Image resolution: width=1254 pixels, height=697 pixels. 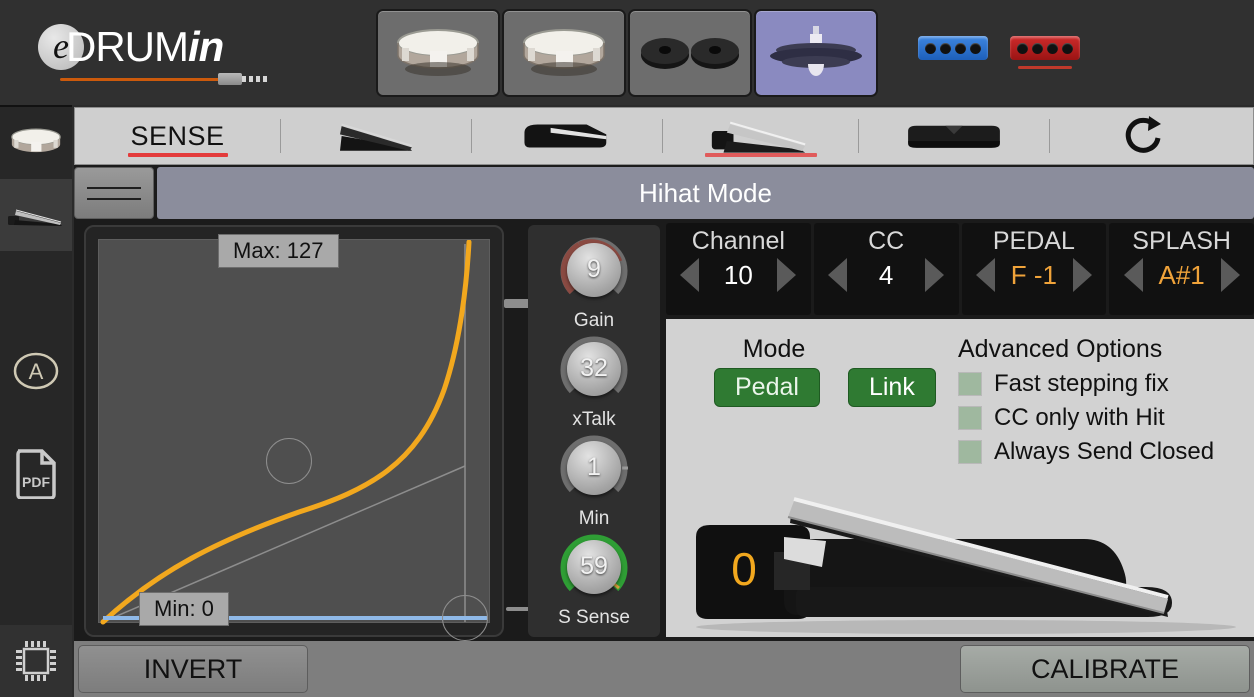 What do you see at coordinates (1142, 136) in the screenshot?
I see `tab-refresh` at bounding box center [1142, 136].